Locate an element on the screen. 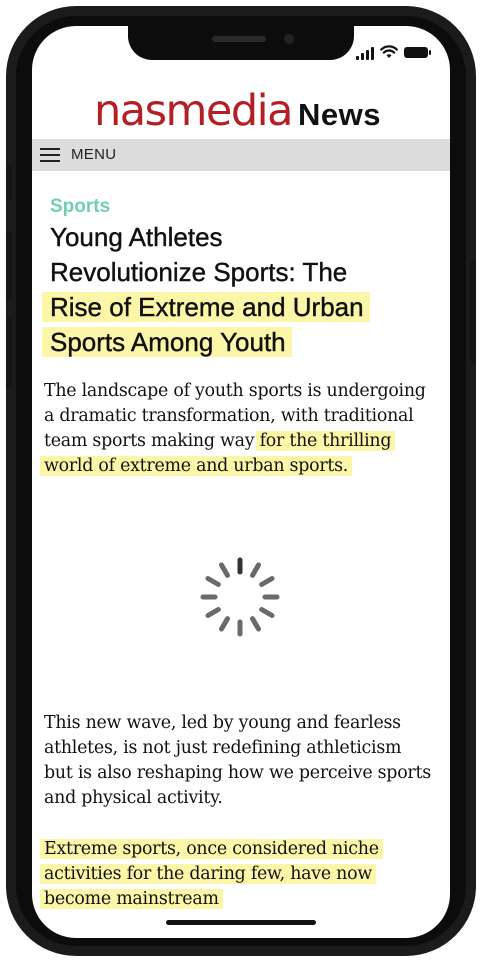  paragraph-line: and physical activity. is located at coordinates (133, 798).